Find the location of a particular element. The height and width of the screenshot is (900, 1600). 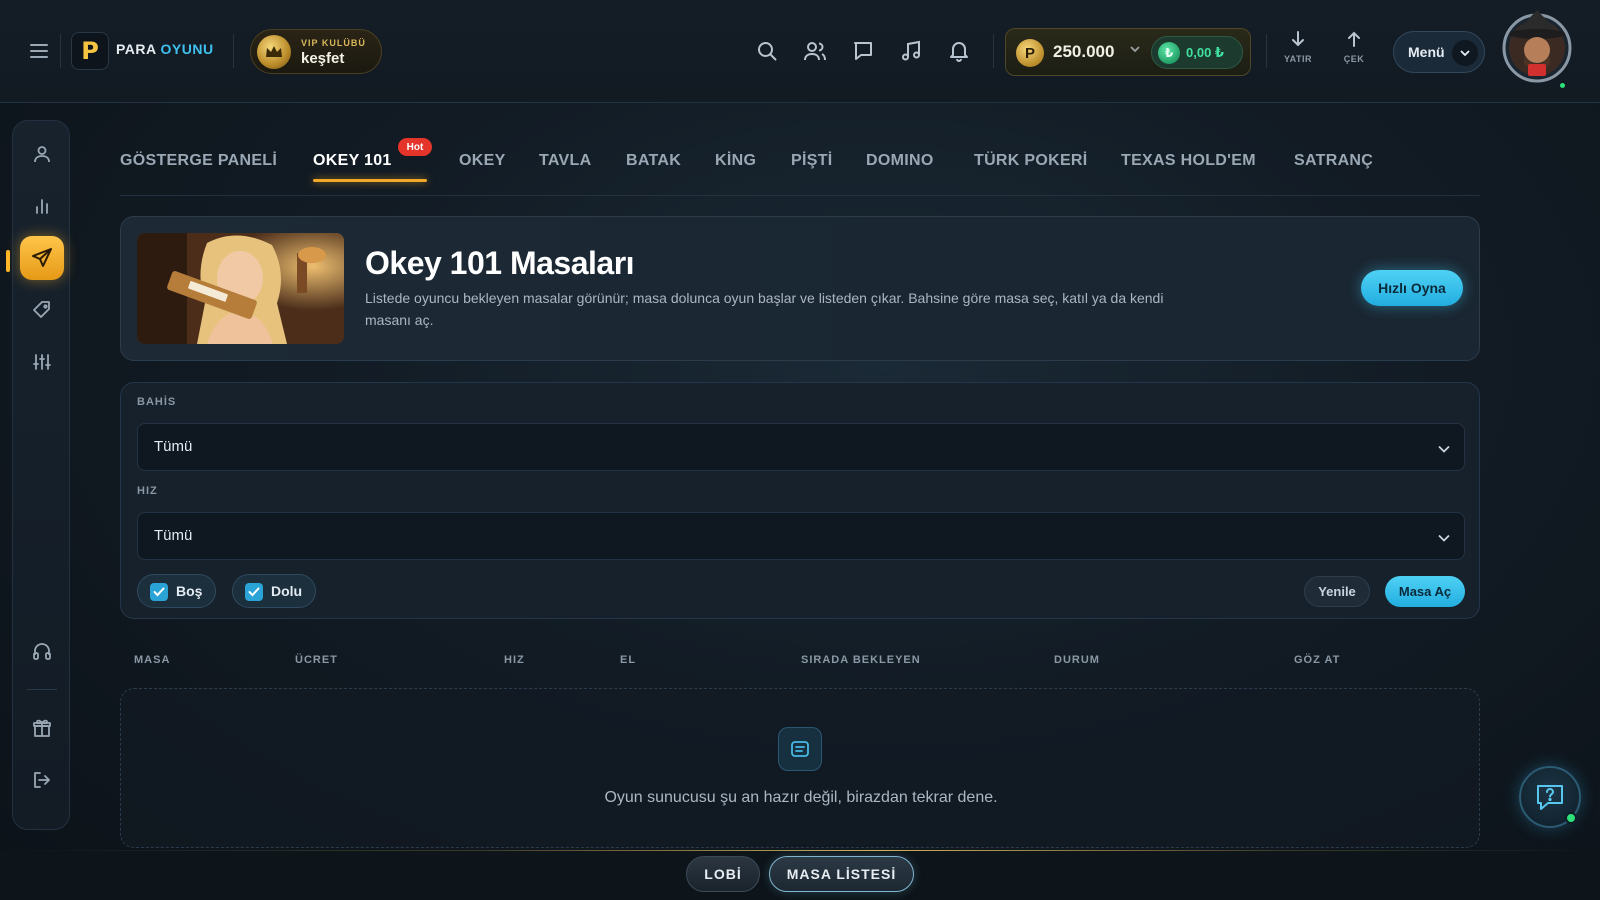

logout-icon is located at coordinates (42, 780).